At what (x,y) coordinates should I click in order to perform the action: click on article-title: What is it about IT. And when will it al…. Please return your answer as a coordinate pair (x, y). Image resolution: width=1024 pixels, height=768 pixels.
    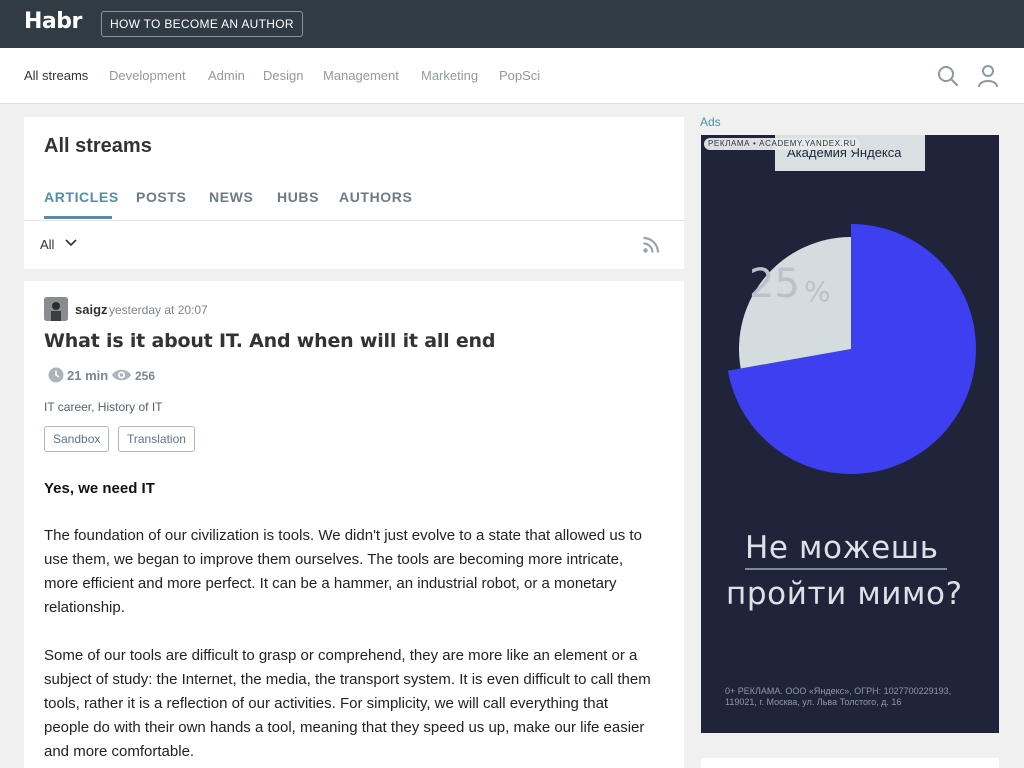
    Looking at the image, I should click on (269, 341).